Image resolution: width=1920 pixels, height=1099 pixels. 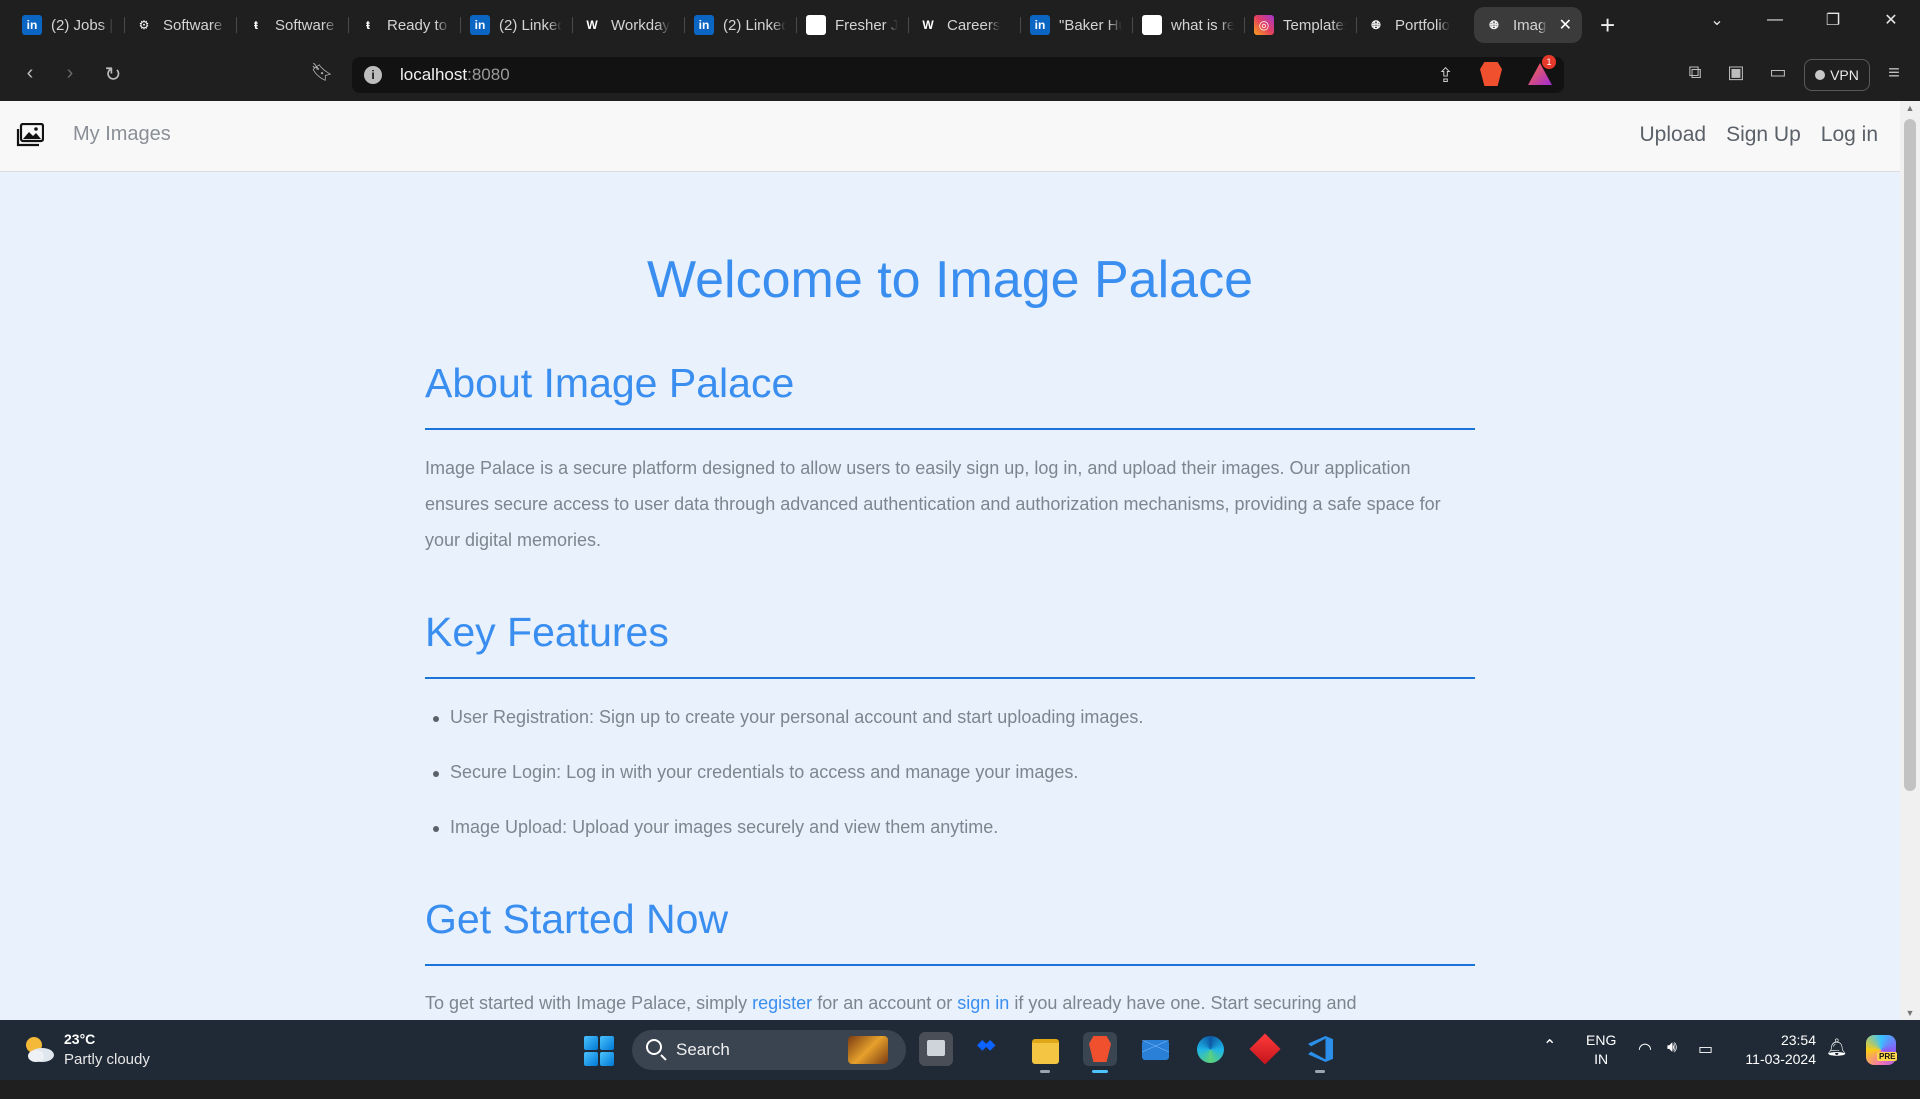 What do you see at coordinates (1607, 25) in the screenshot?
I see `new-tab-button: +` at bounding box center [1607, 25].